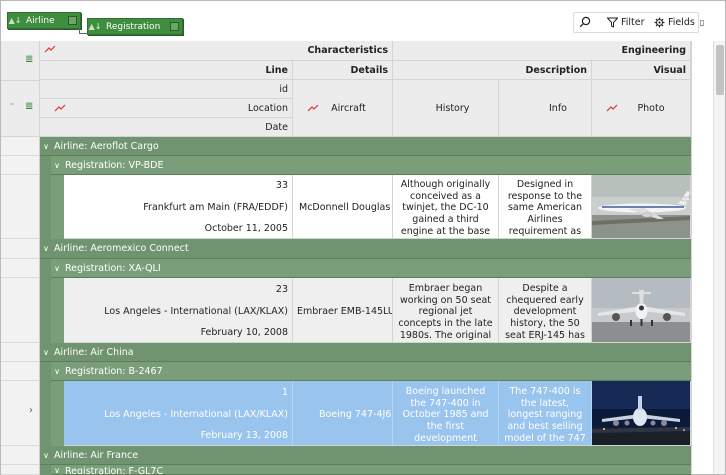  Describe the element at coordinates (719, 257) in the screenshot. I see `vertical-scrollbar` at that location.